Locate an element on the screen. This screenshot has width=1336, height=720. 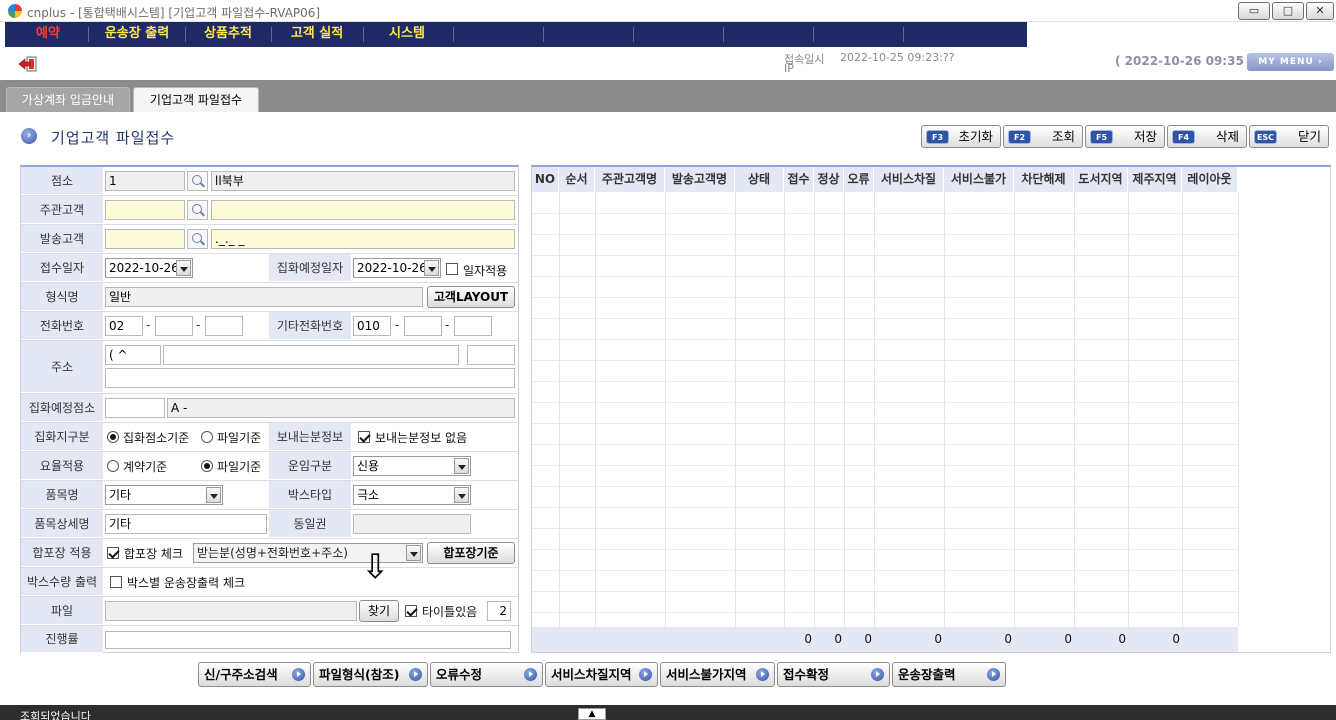
format-name-field: 일반 is located at coordinates (264, 297).